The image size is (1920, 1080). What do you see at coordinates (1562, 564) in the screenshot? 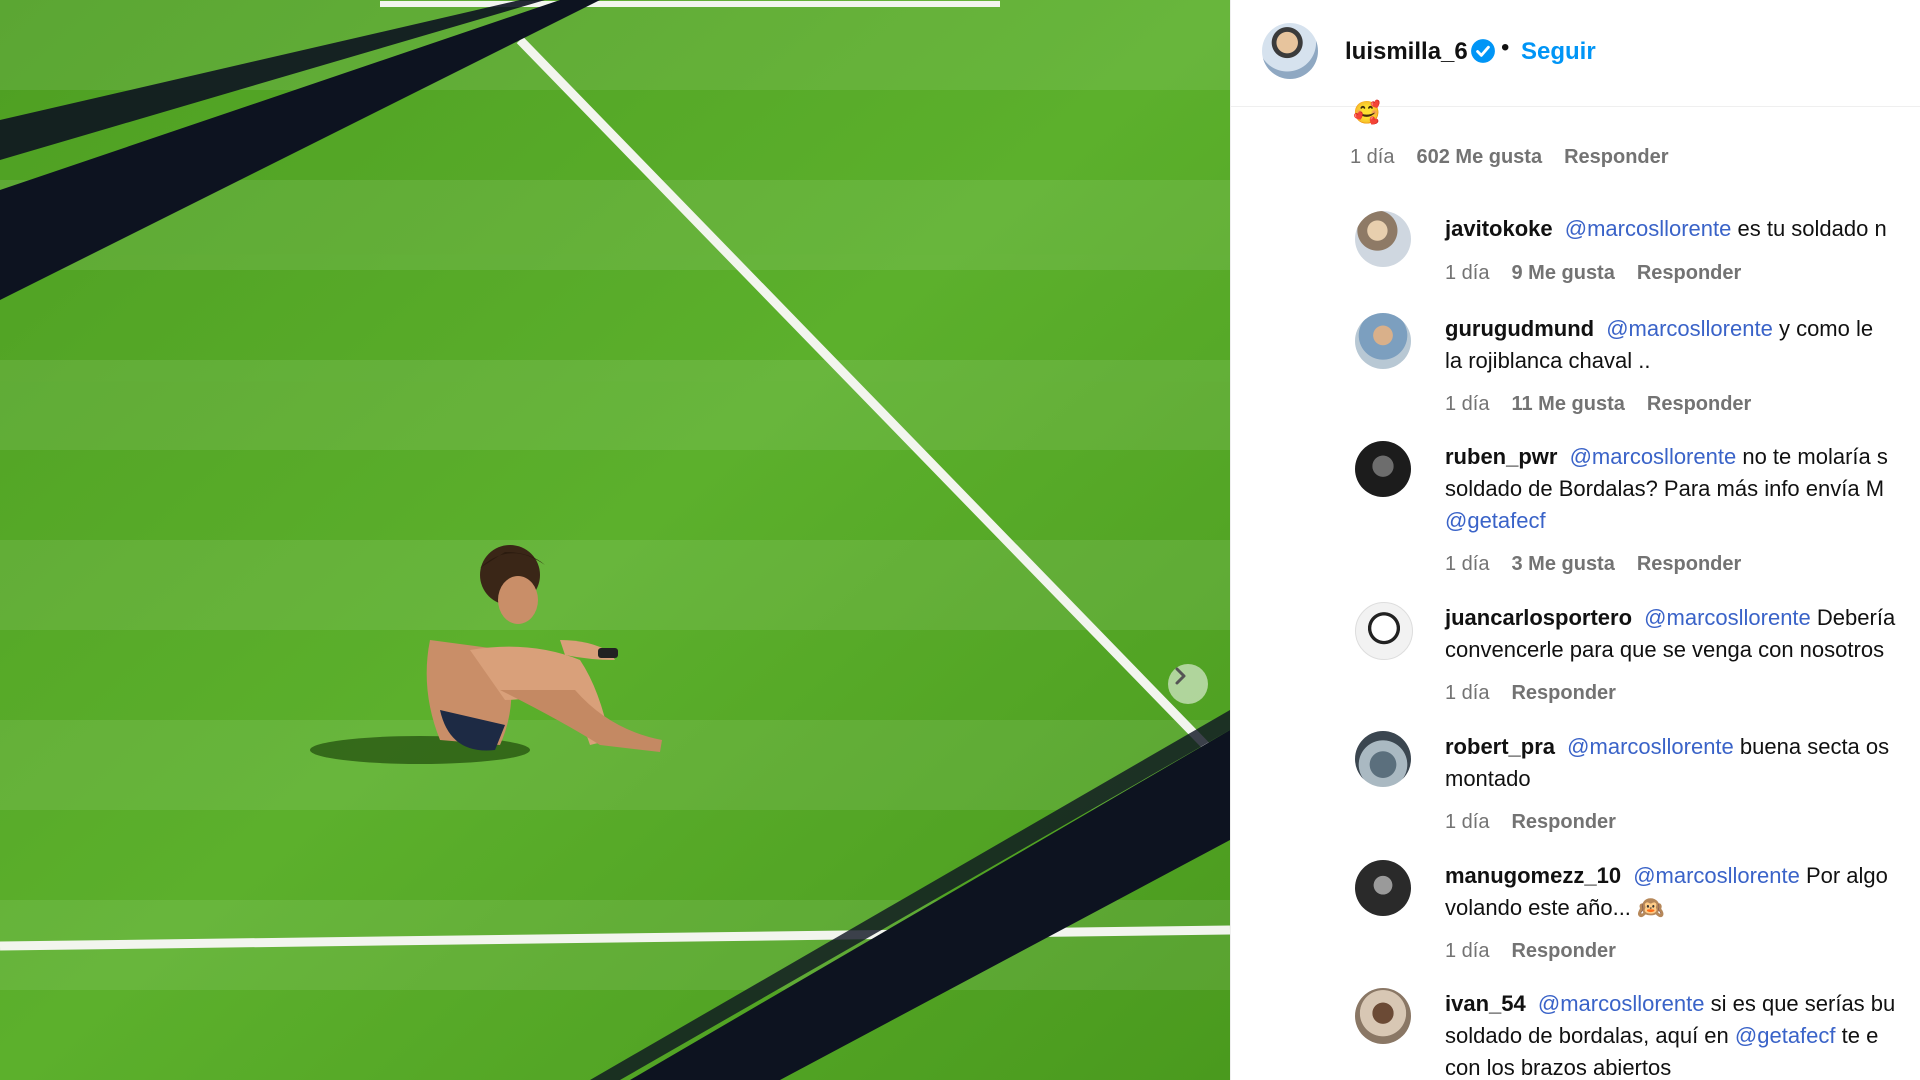
I see `comment-likes: 3 Me gusta` at bounding box center [1562, 564].